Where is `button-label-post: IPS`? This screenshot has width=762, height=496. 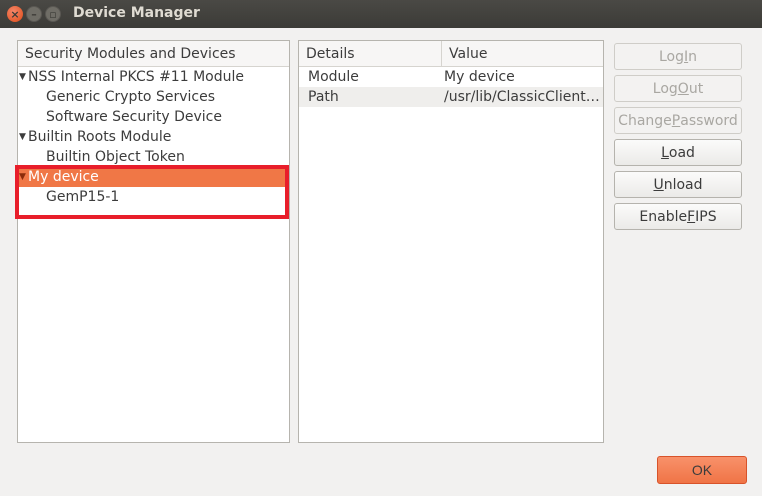
button-label-post: IPS is located at coordinates (706, 216).